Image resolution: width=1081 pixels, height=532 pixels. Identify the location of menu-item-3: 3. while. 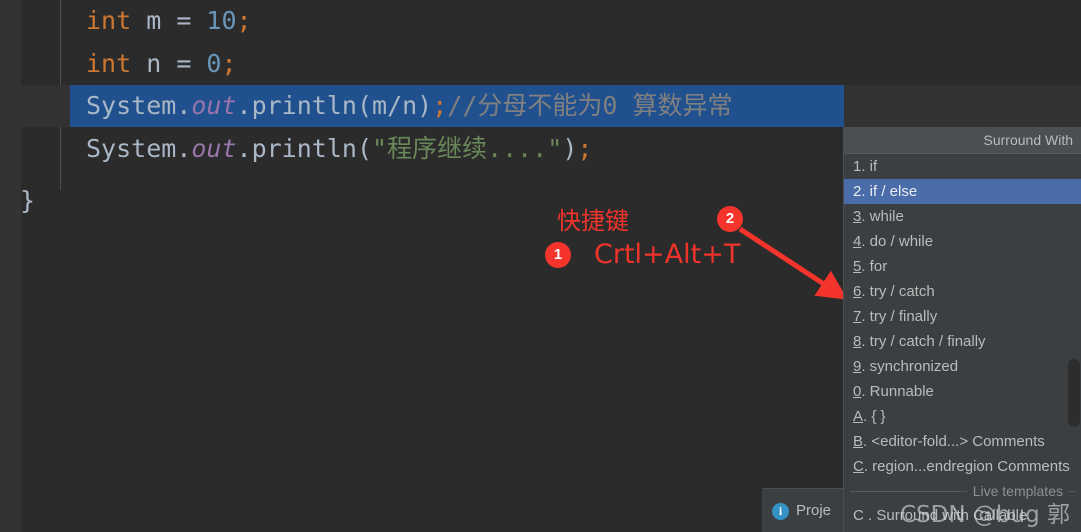
(962, 216).